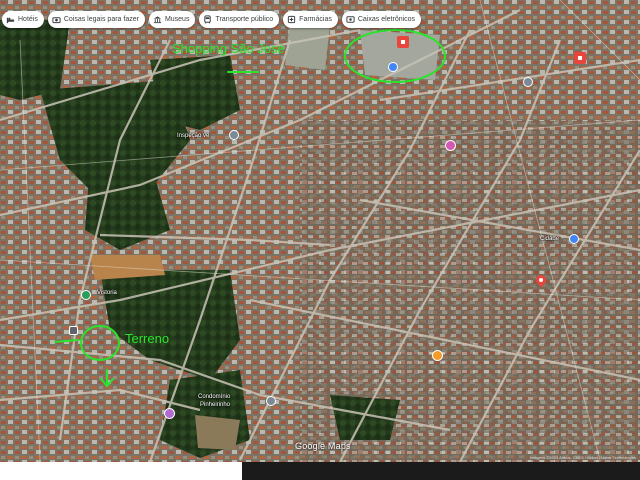 Image resolution: width=640 pixels, height=480 pixels. What do you see at coordinates (437, 357) in the screenshot?
I see `orange-poi-marker` at bounding box center [437, 357].